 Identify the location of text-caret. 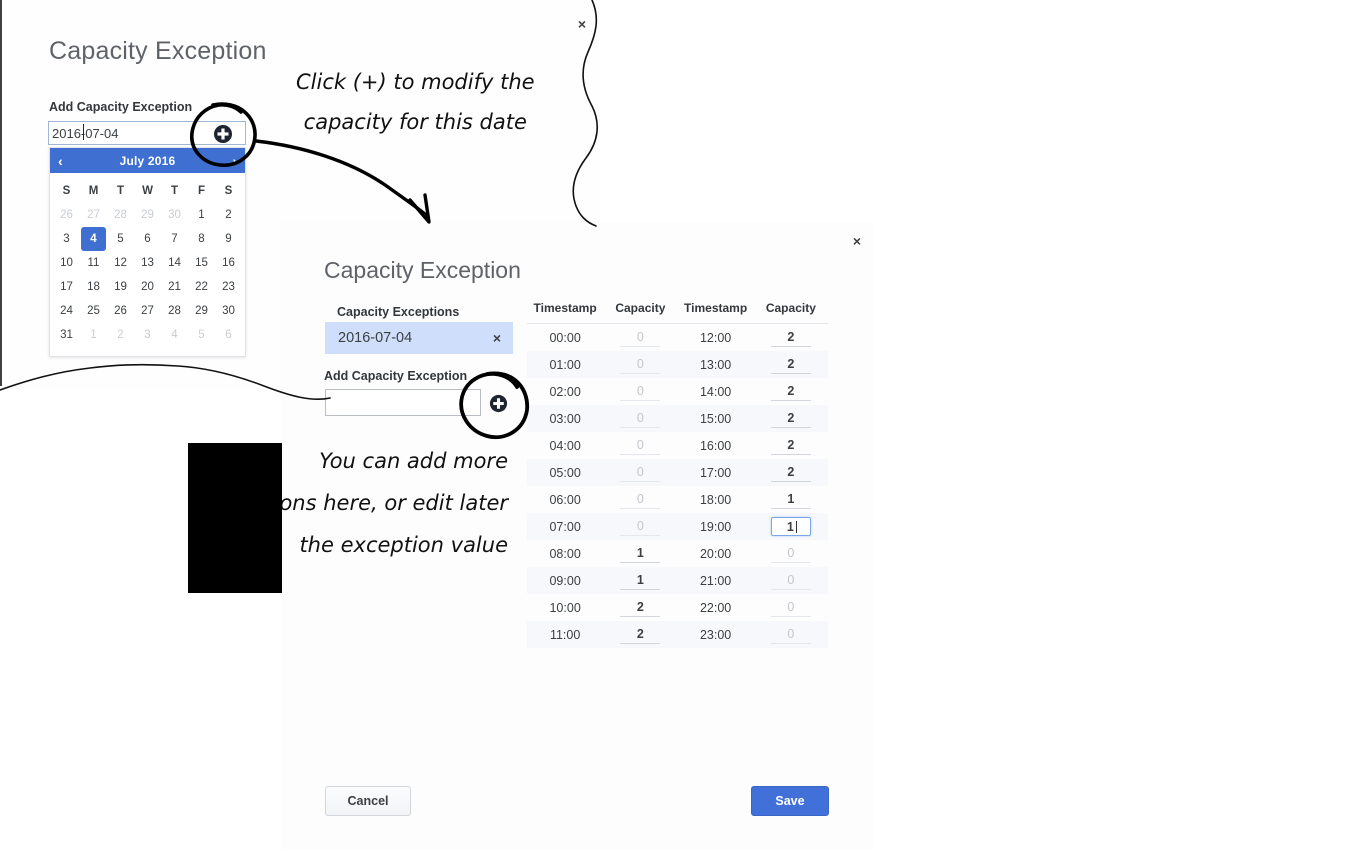
(83, 132).